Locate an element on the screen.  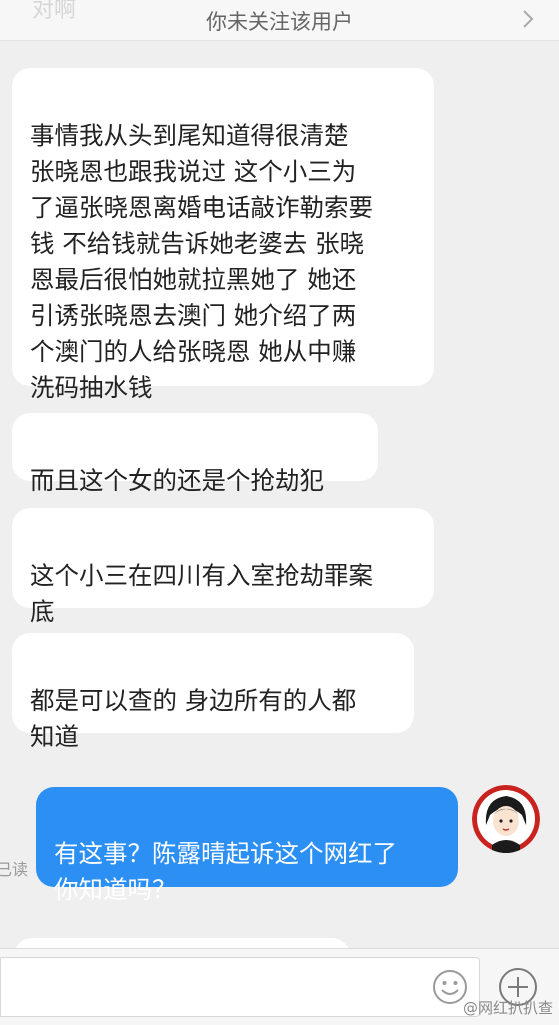
avatar-portrait-icon is located at coordinates (506, 819).